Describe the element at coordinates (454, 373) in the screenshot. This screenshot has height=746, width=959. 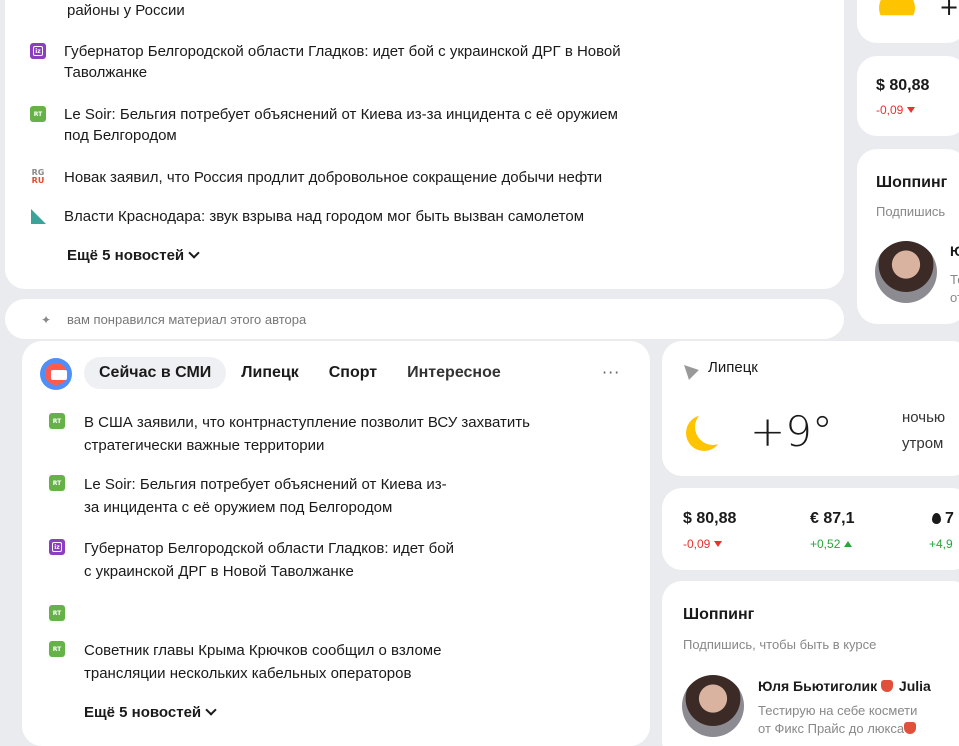
I see `tab-interesting: Интересное` at that location.